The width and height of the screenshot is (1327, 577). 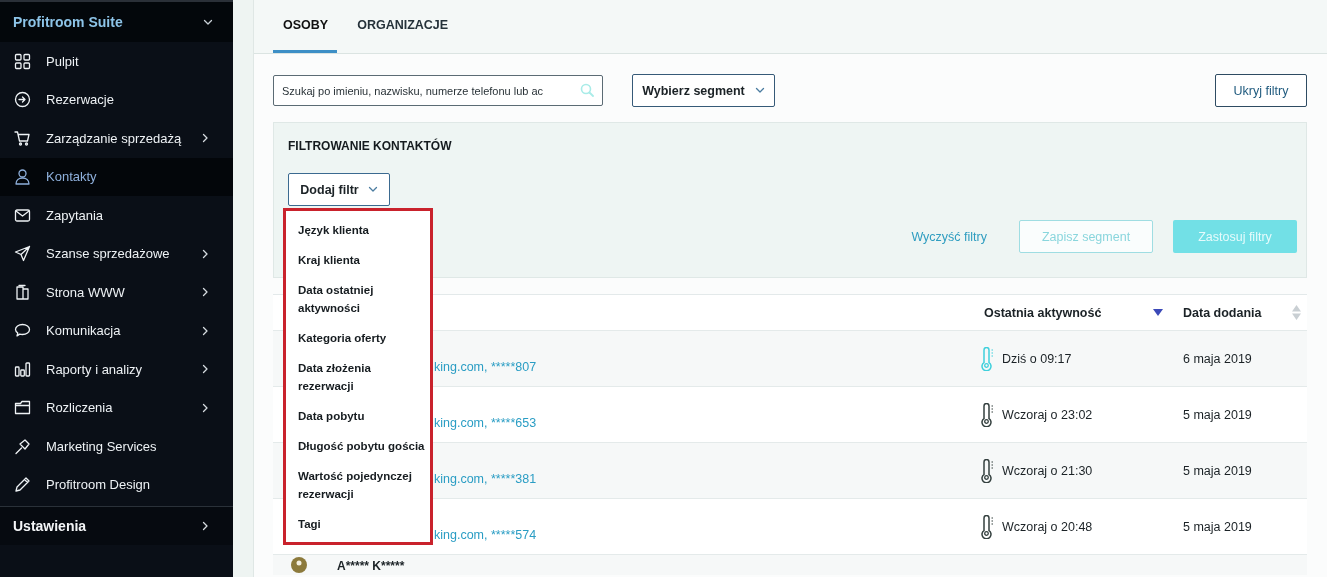 I want to click on table-cell: Dziś o 09:17, so click(x=1037, y=358).